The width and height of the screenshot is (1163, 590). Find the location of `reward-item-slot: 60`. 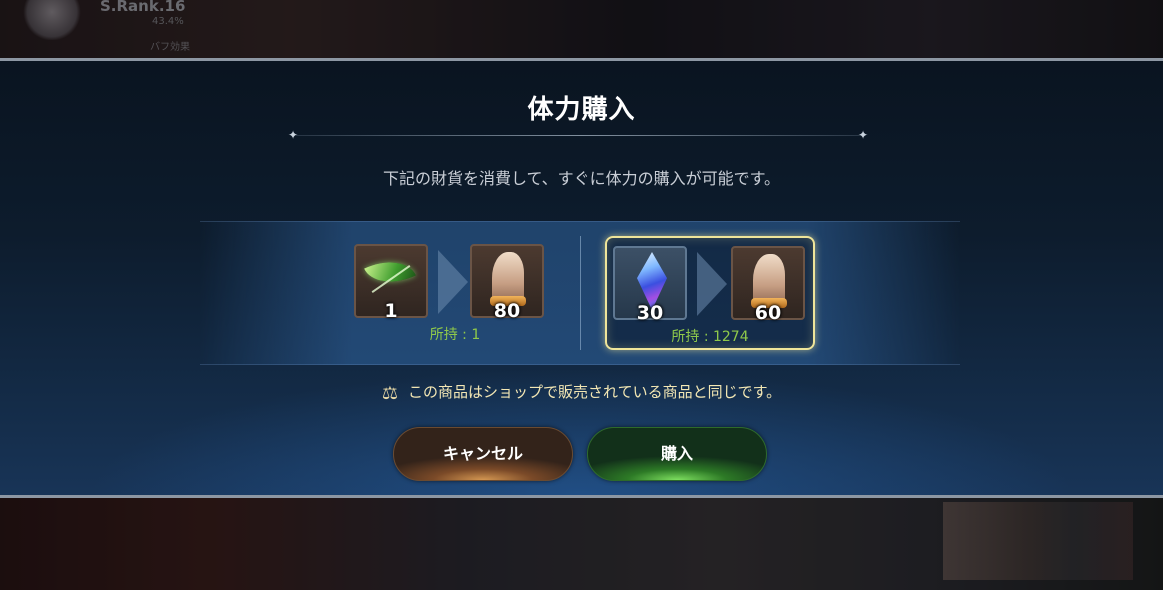

reward-item-slot: 60 is located at coordinates (768, 285).